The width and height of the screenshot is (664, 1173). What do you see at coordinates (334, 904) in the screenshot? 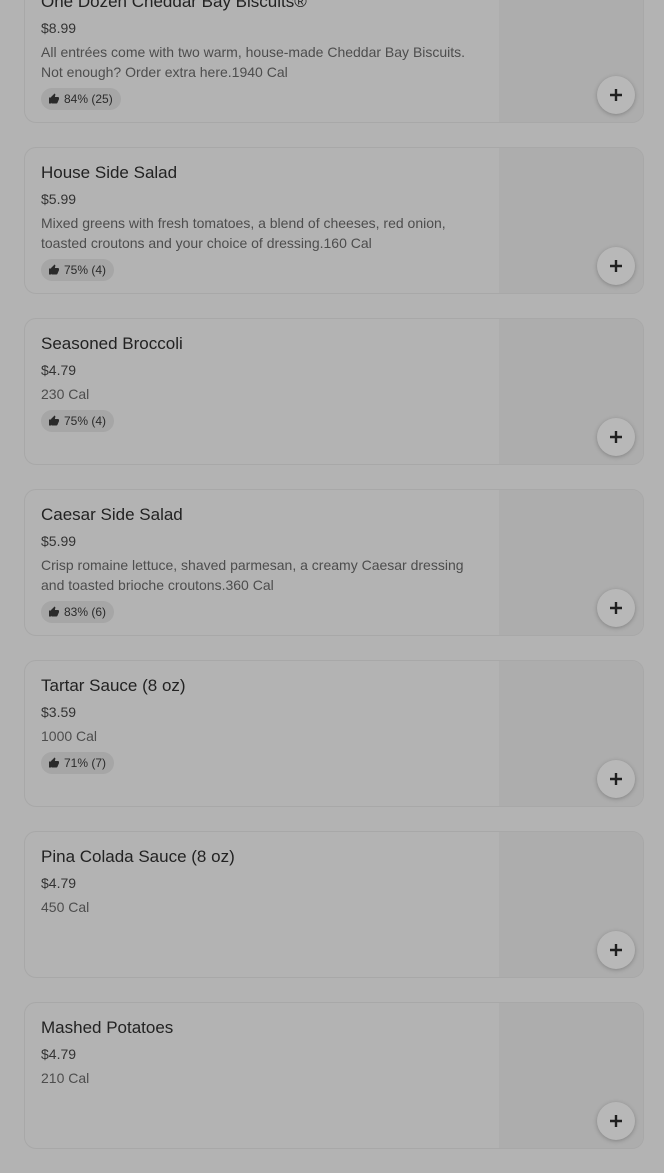
I see `menu-item-card: Pina Colada Sauce (8 oz) $4.79 450 Cal` at bounding box center [334, 904].